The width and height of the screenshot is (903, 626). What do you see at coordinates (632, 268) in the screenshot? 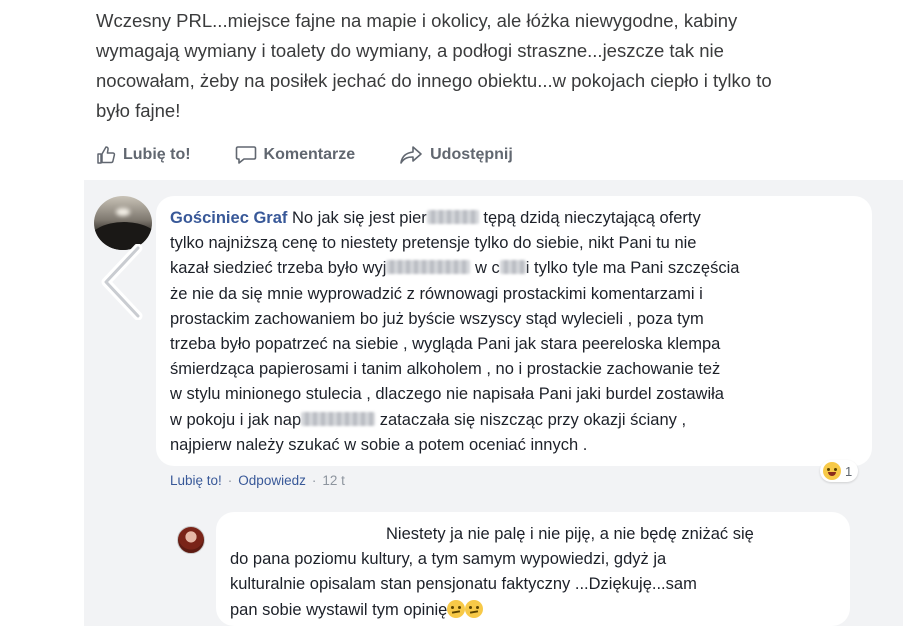
I see `comment-text: i tylko tyle ma Pani szczęścia` at bounding box center [632, 268].